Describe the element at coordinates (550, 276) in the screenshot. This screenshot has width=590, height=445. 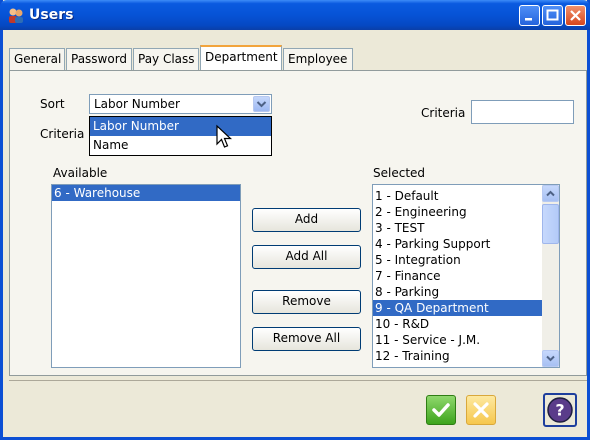
I see `selected-list-scrollbar` at that location.